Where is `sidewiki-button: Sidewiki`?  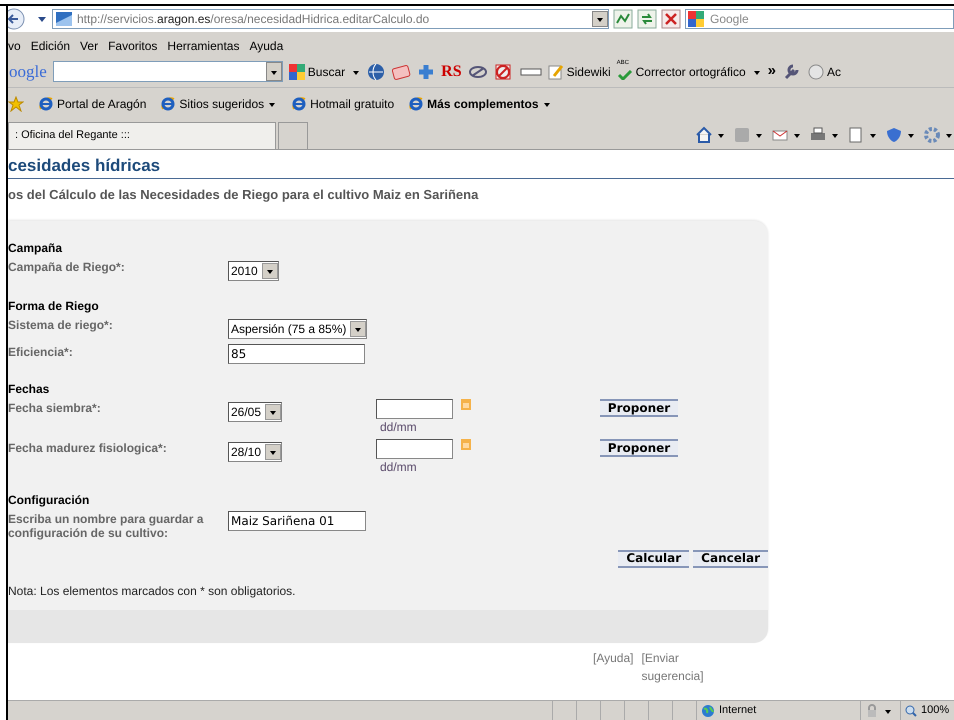
sidewiki-button: Sidewiki is located at coordinates (579, 71).